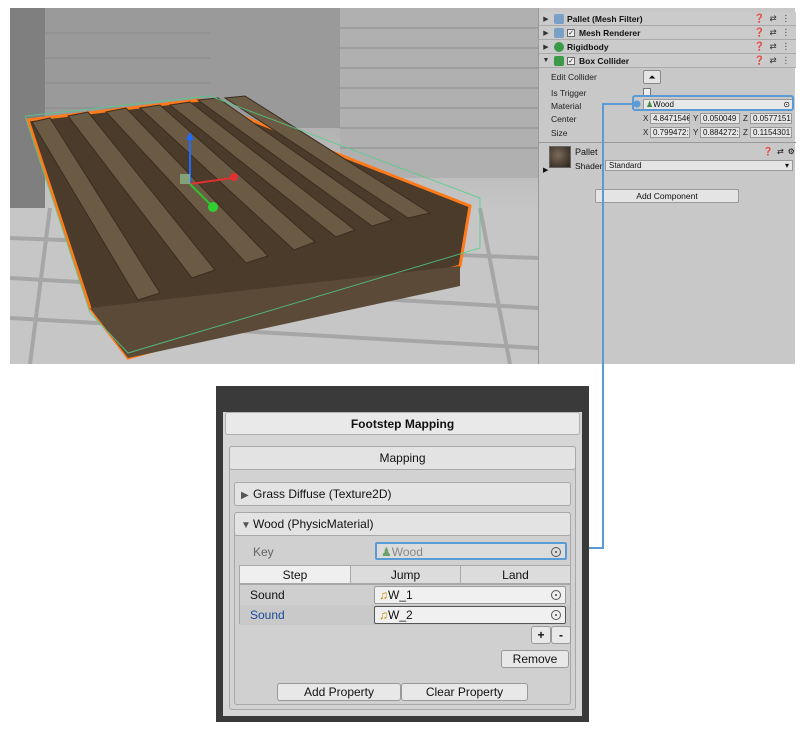 This screenshot has height=745, width=805. I want to click on mesh-renderer-icon, so click(559, 32).